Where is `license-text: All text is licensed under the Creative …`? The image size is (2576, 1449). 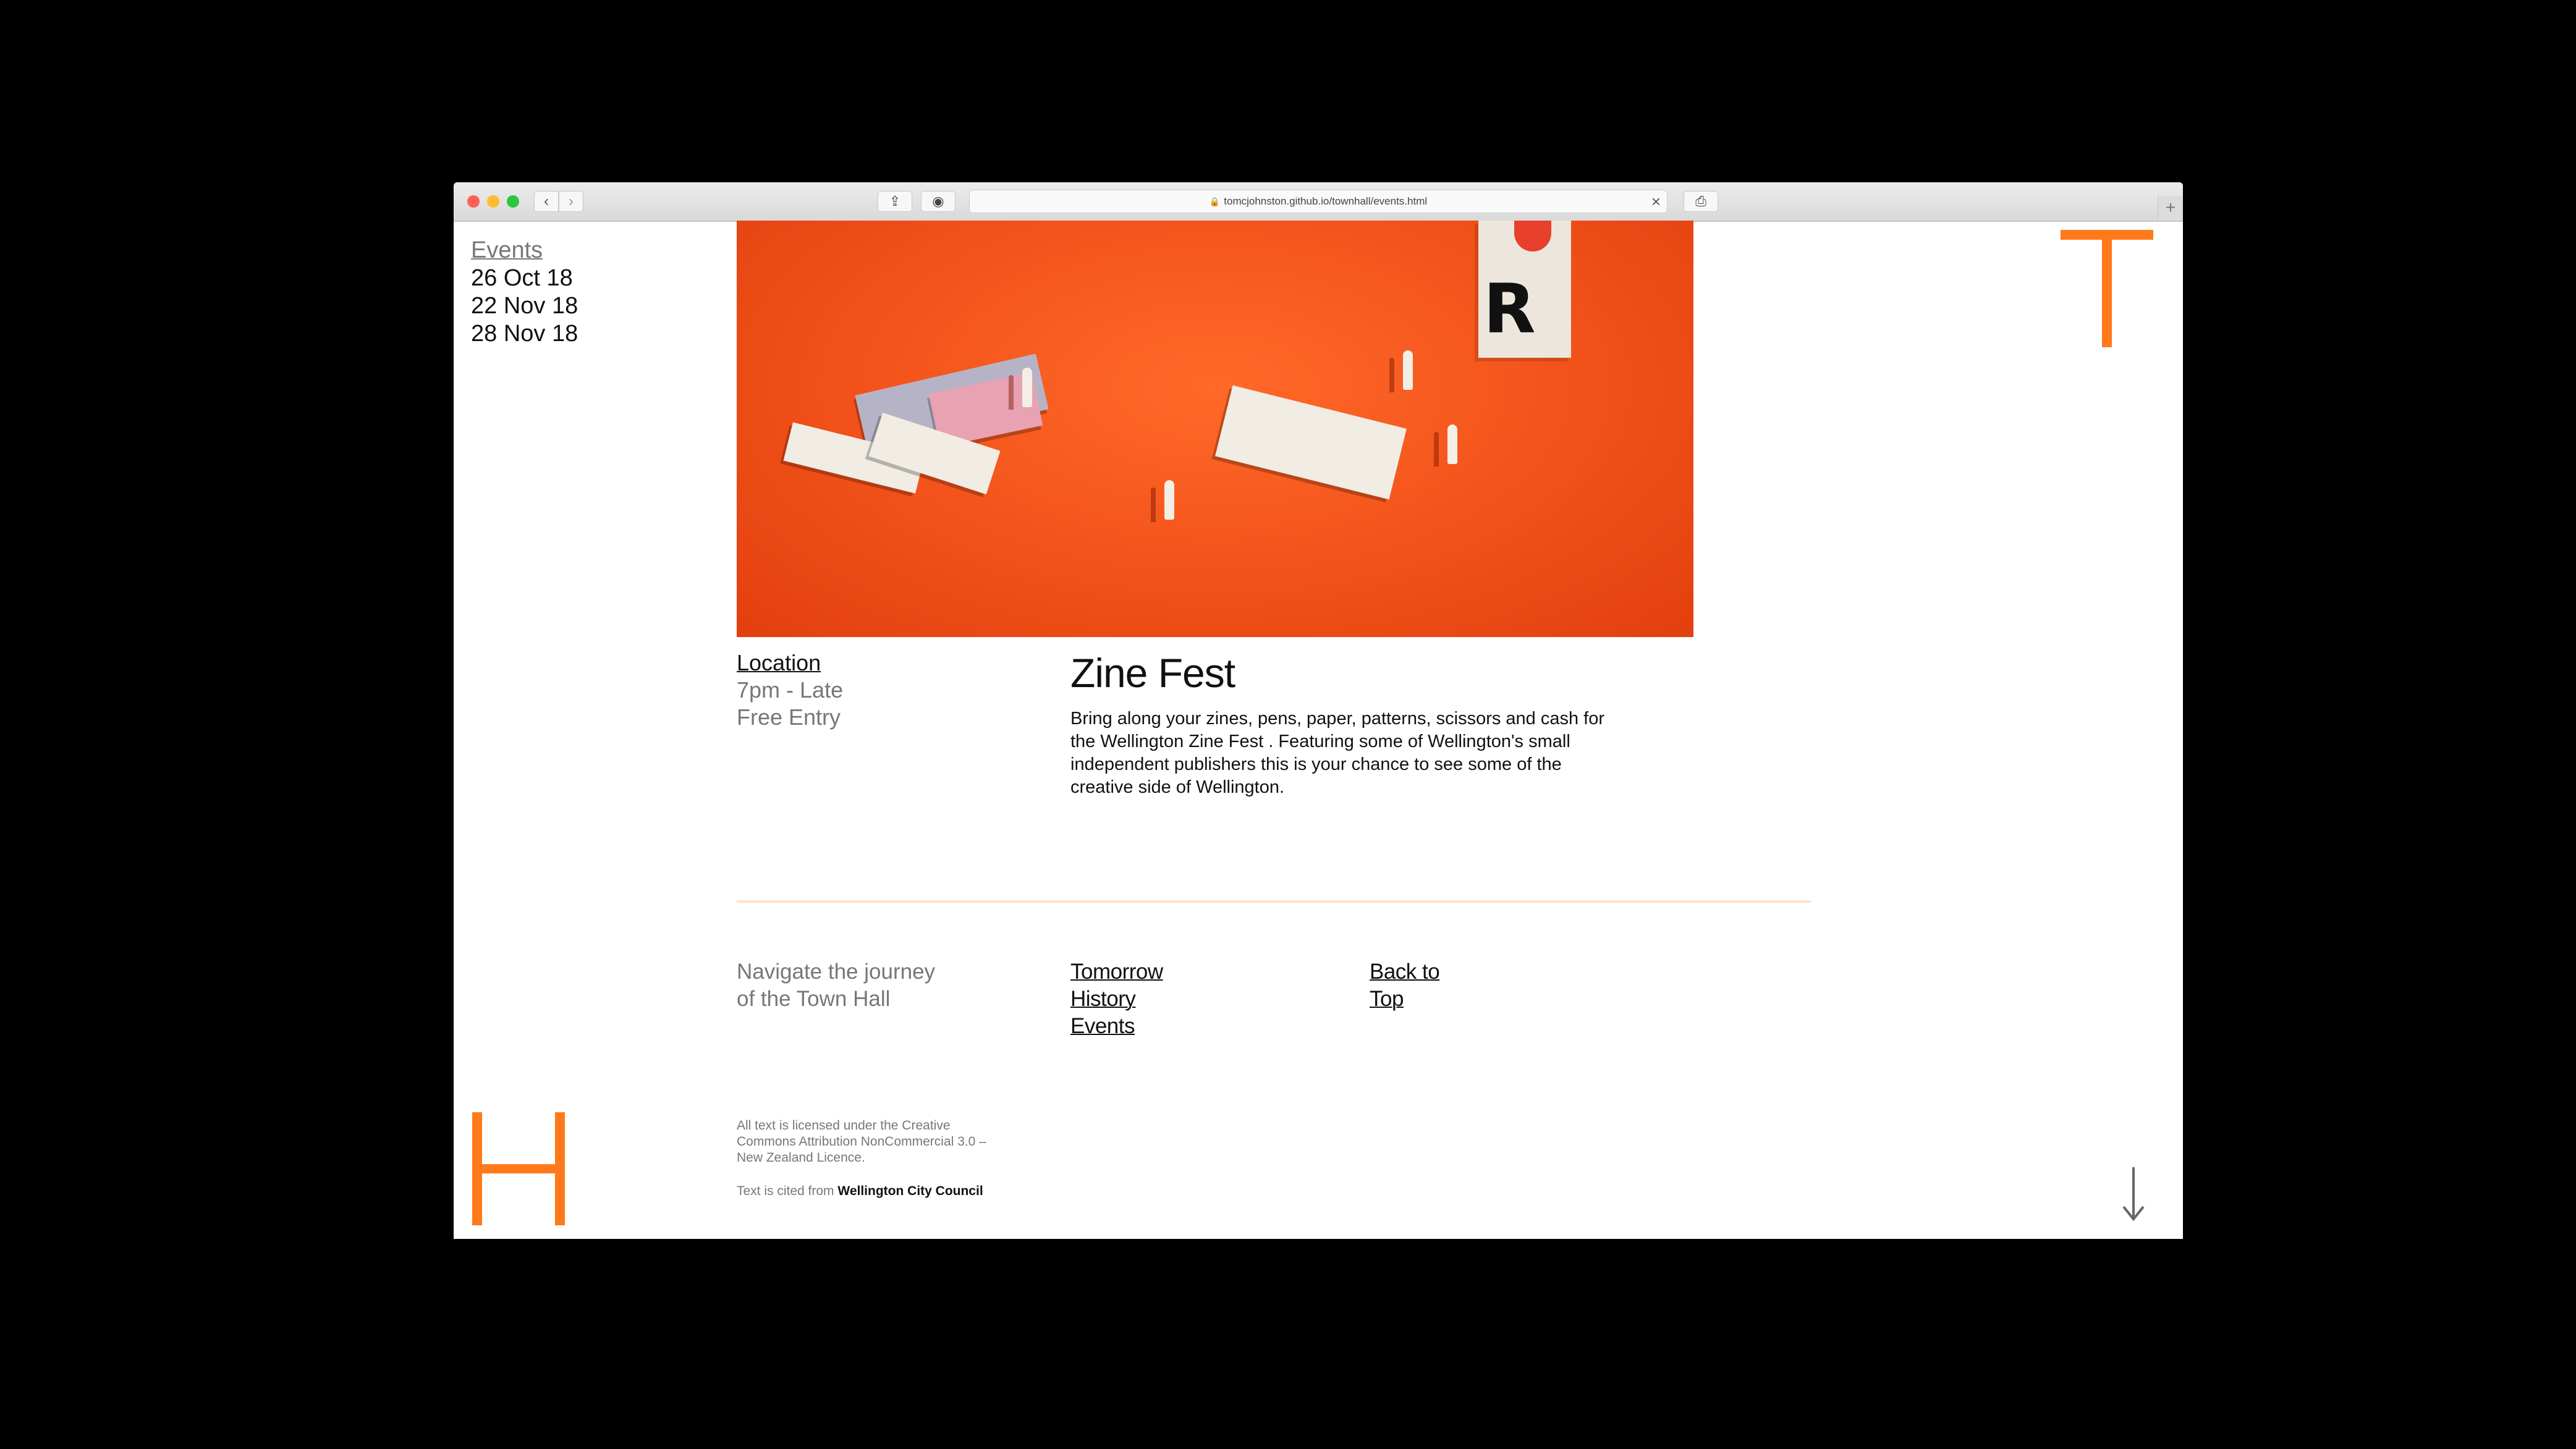 license-text: All text is licensed under the Creative … is located at coordinates (861, 1142).